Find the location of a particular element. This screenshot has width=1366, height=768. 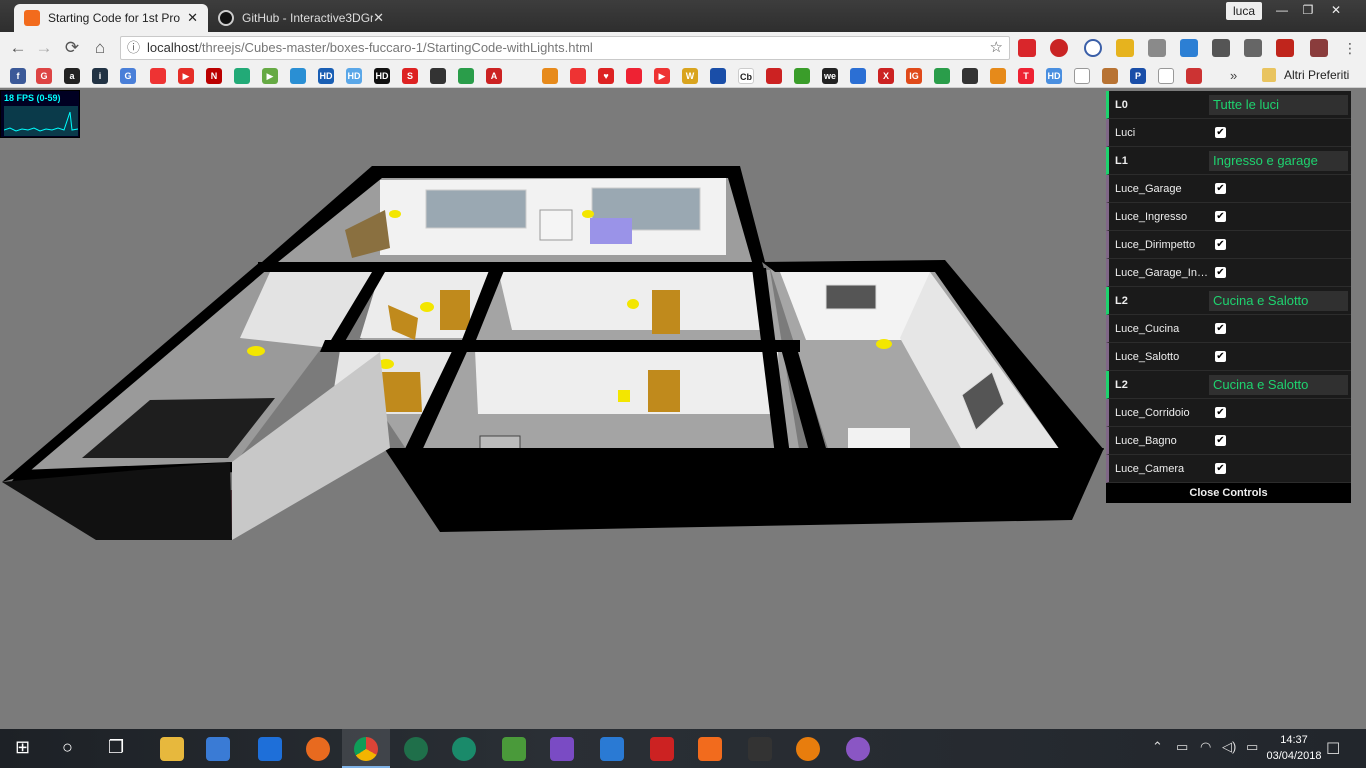

bookmark-icon: A is located at coordinates (494, 76).